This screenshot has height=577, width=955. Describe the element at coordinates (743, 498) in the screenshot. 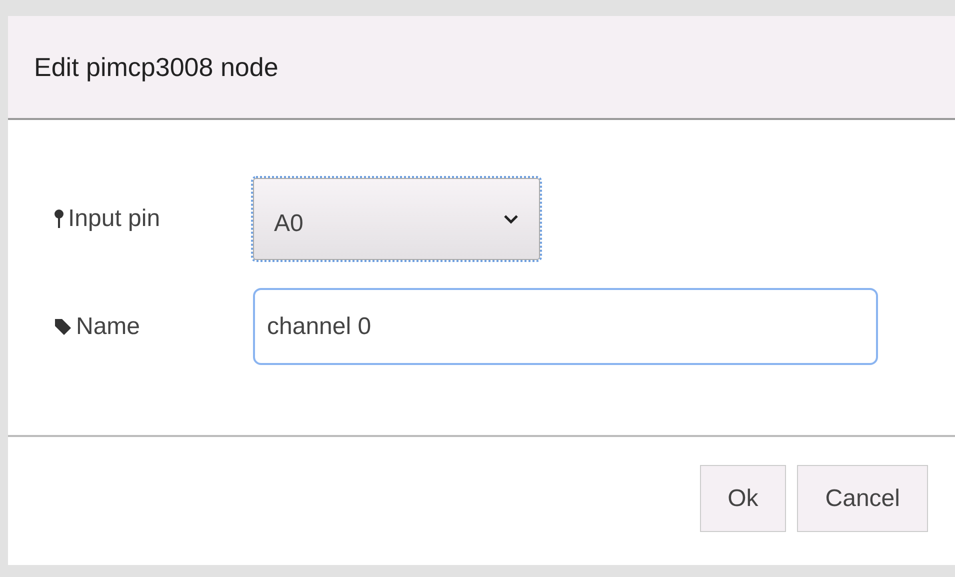

I see `ok-button: Ok` at that location.